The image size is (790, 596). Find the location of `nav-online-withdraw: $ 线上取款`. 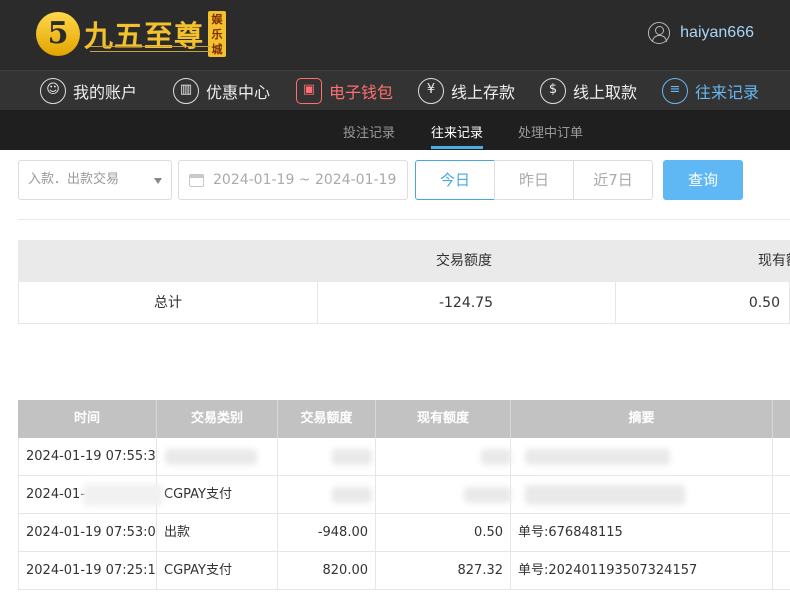

nav-online-withdraw: $ 线上取款 is located at coordinates (588, 91).